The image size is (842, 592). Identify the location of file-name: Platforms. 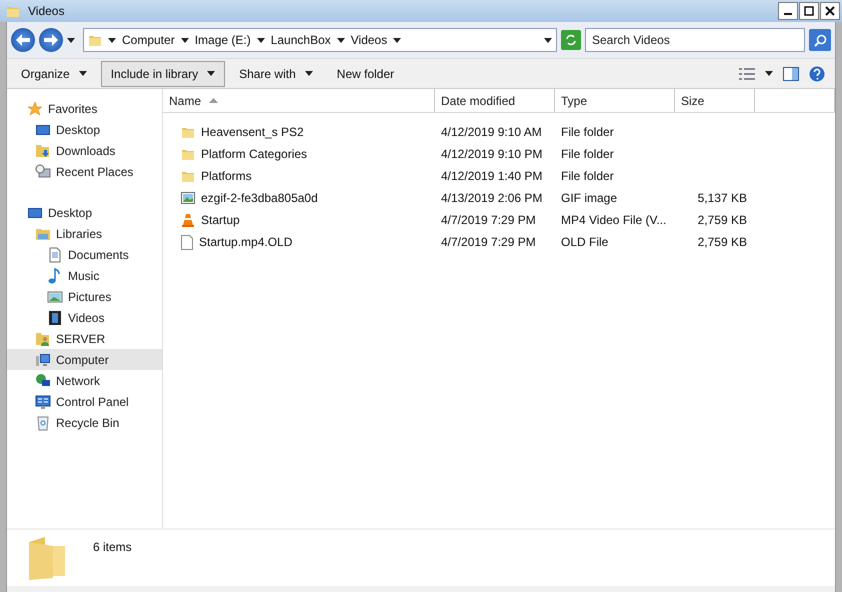
(226, 176).